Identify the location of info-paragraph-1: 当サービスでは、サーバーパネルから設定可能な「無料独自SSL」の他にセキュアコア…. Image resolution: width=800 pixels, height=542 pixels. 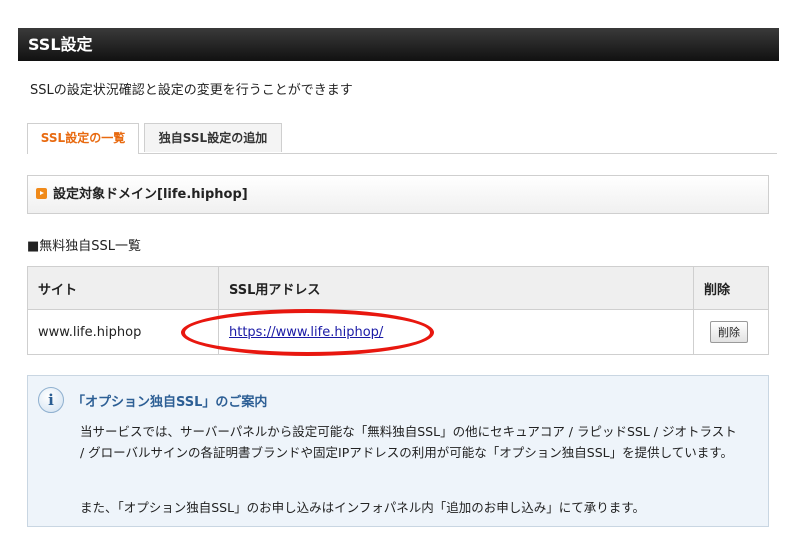
(408, 442).